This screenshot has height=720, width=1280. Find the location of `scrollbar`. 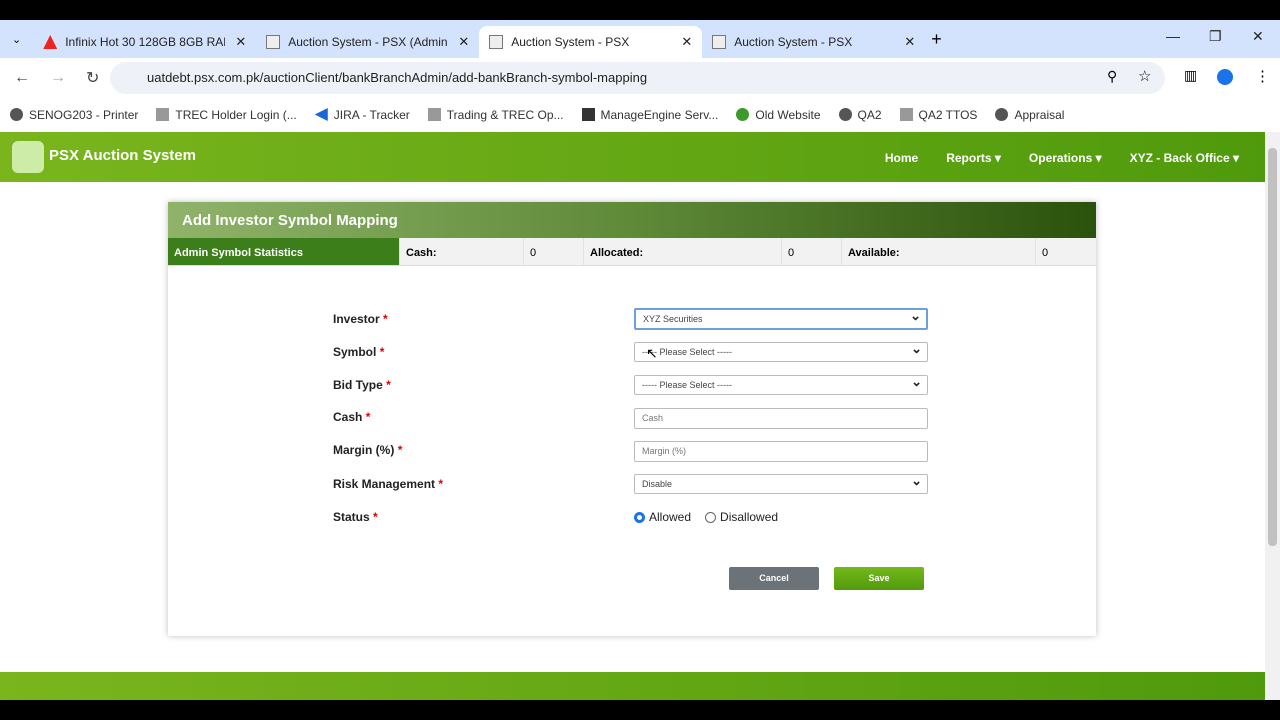

scrollbar is located at coordinates (1272, 416).